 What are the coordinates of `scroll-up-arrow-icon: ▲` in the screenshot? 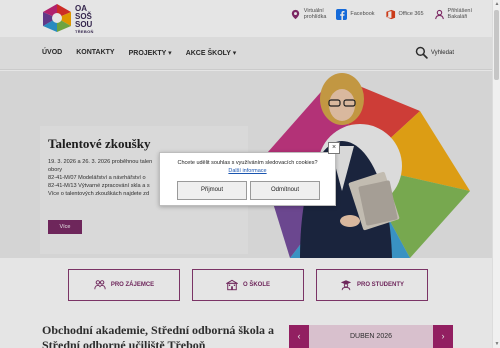 It's located at (496, 4).